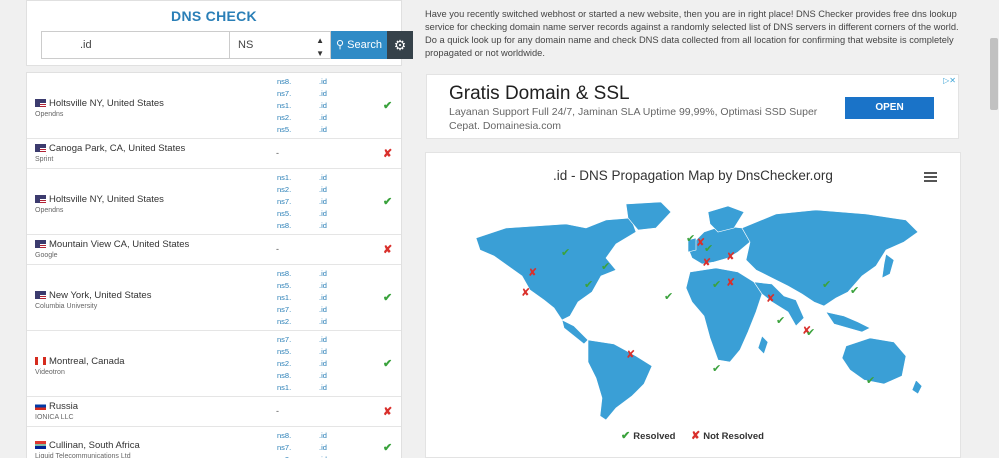  I want to click on gears-icon: ⚙, so click(400, 45).